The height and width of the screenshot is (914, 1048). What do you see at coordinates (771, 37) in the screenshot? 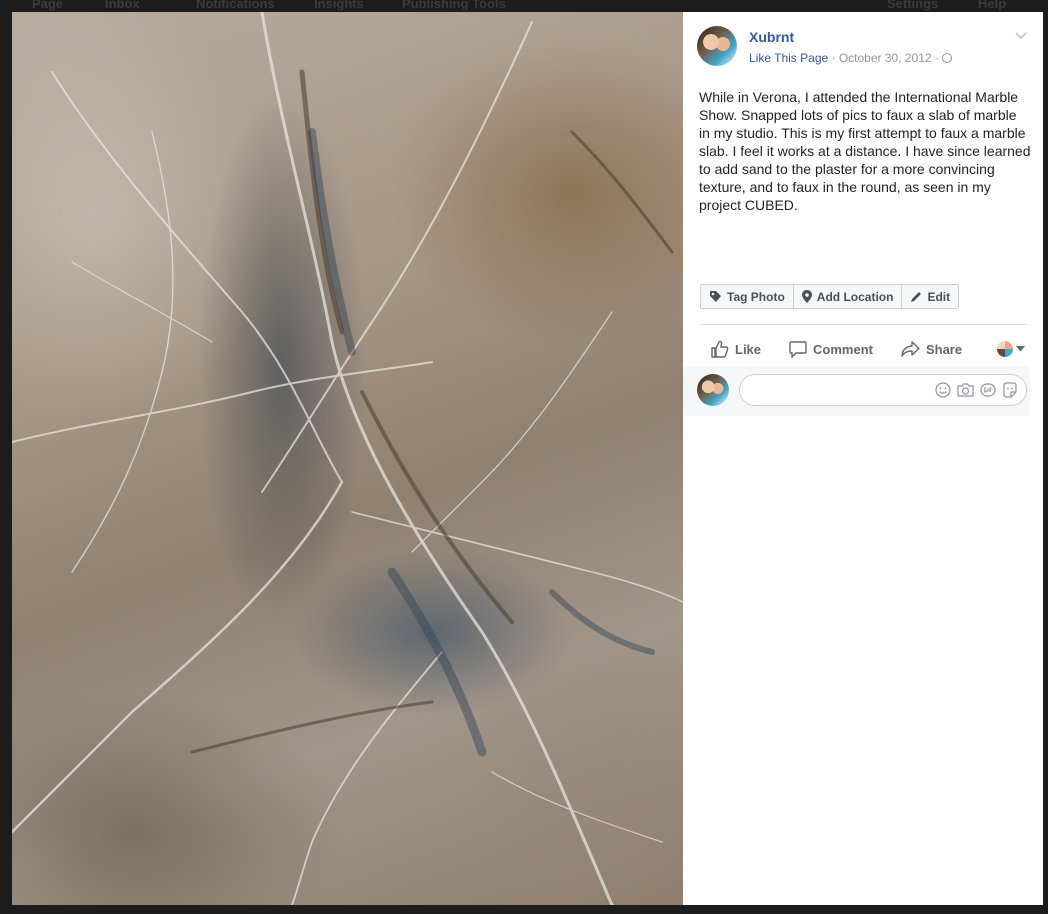
I see `page-name-link: Xubrnt` at bounding box center [771, 37].